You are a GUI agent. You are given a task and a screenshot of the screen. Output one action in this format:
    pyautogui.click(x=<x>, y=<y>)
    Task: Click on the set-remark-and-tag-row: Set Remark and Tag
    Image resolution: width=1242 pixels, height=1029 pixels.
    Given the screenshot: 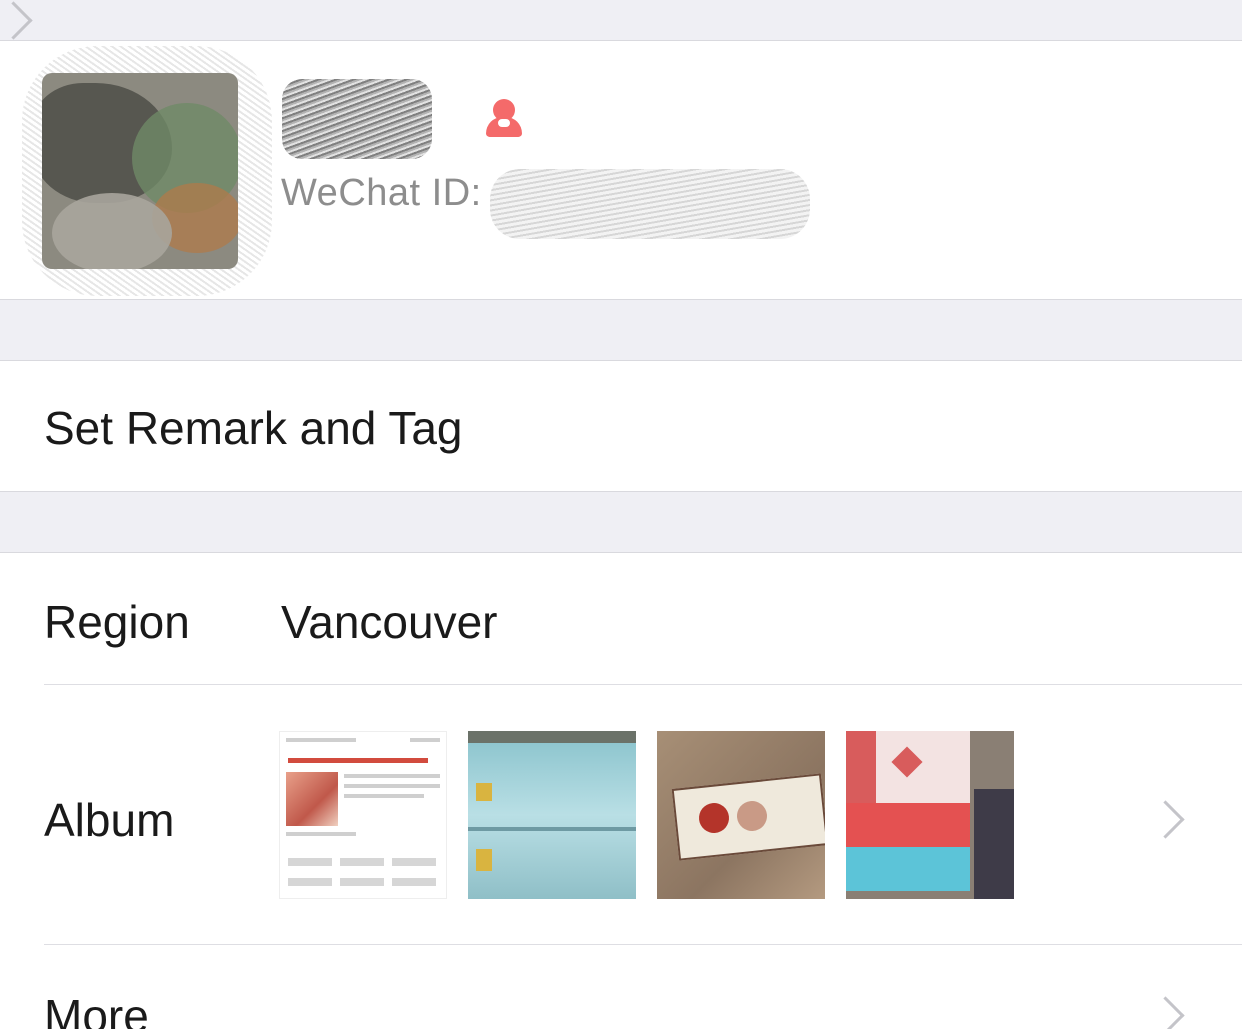 What is the action you would take?
    pyautogui.click(x=621, y=426)
    